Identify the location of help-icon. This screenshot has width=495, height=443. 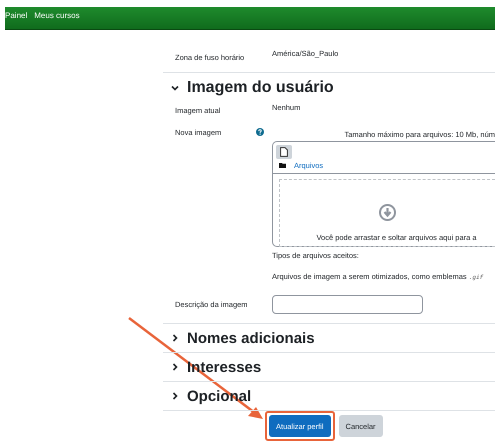
(260, 132).